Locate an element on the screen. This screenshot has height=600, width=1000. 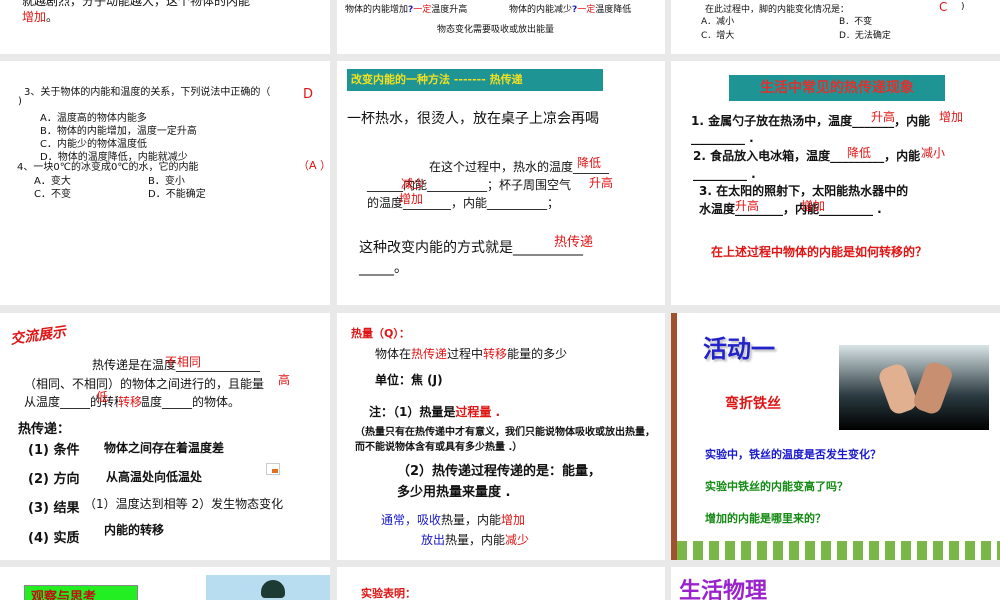
slide-title: 改变内能的一种方法 ------- 热传递 is located at coordinates (475, 80).